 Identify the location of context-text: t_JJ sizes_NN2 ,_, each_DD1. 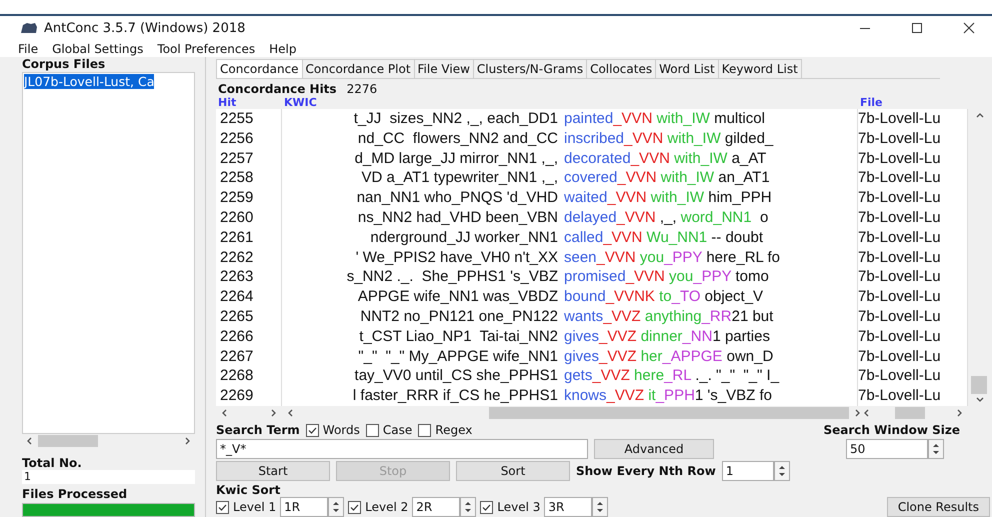
(455, 119).